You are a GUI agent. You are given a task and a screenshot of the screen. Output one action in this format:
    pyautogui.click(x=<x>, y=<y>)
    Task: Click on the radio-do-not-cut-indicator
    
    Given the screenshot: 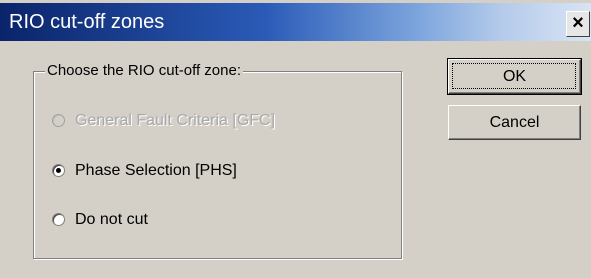 What is the action you would take?
    pyautogui.click(x=58, y=219)
    